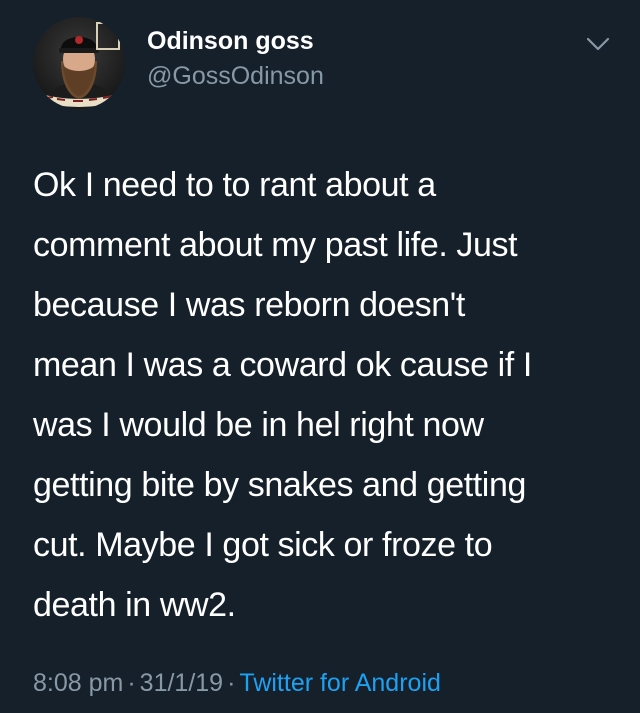 The width and height of the screenshot is (640, 713). I want to click on tweet-date: 31/1/19, so click(181, 683).